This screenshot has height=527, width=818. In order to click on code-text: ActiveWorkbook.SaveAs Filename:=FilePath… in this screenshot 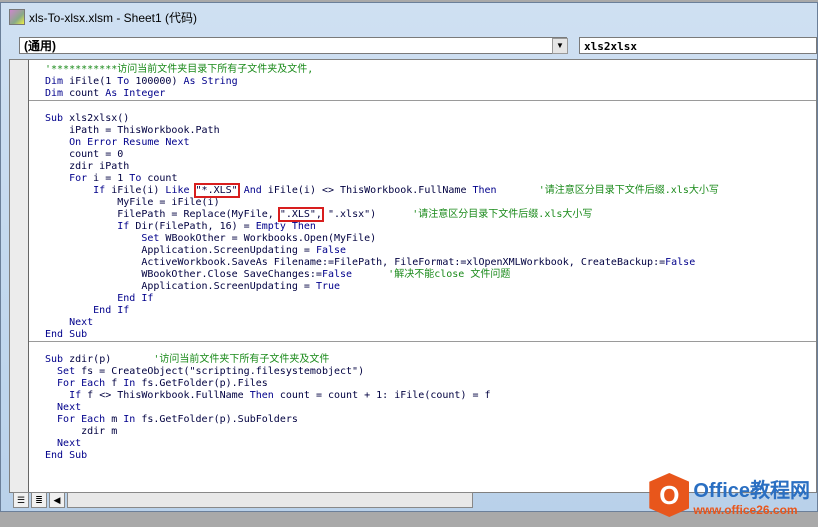, I will do `click(355, 262)`.